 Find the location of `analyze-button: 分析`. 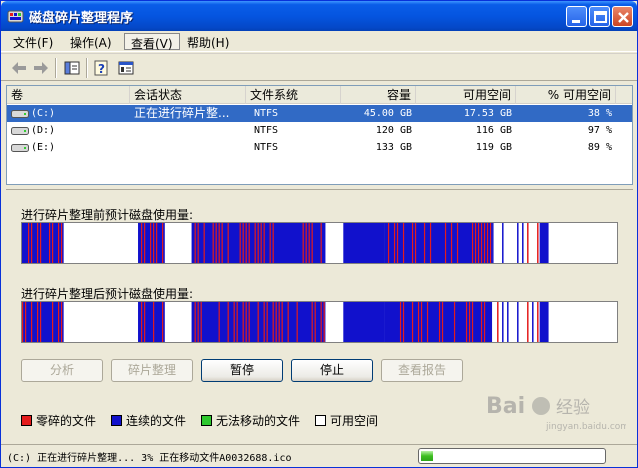

analyze-button: 分析 is located at coordinates (62, 370).